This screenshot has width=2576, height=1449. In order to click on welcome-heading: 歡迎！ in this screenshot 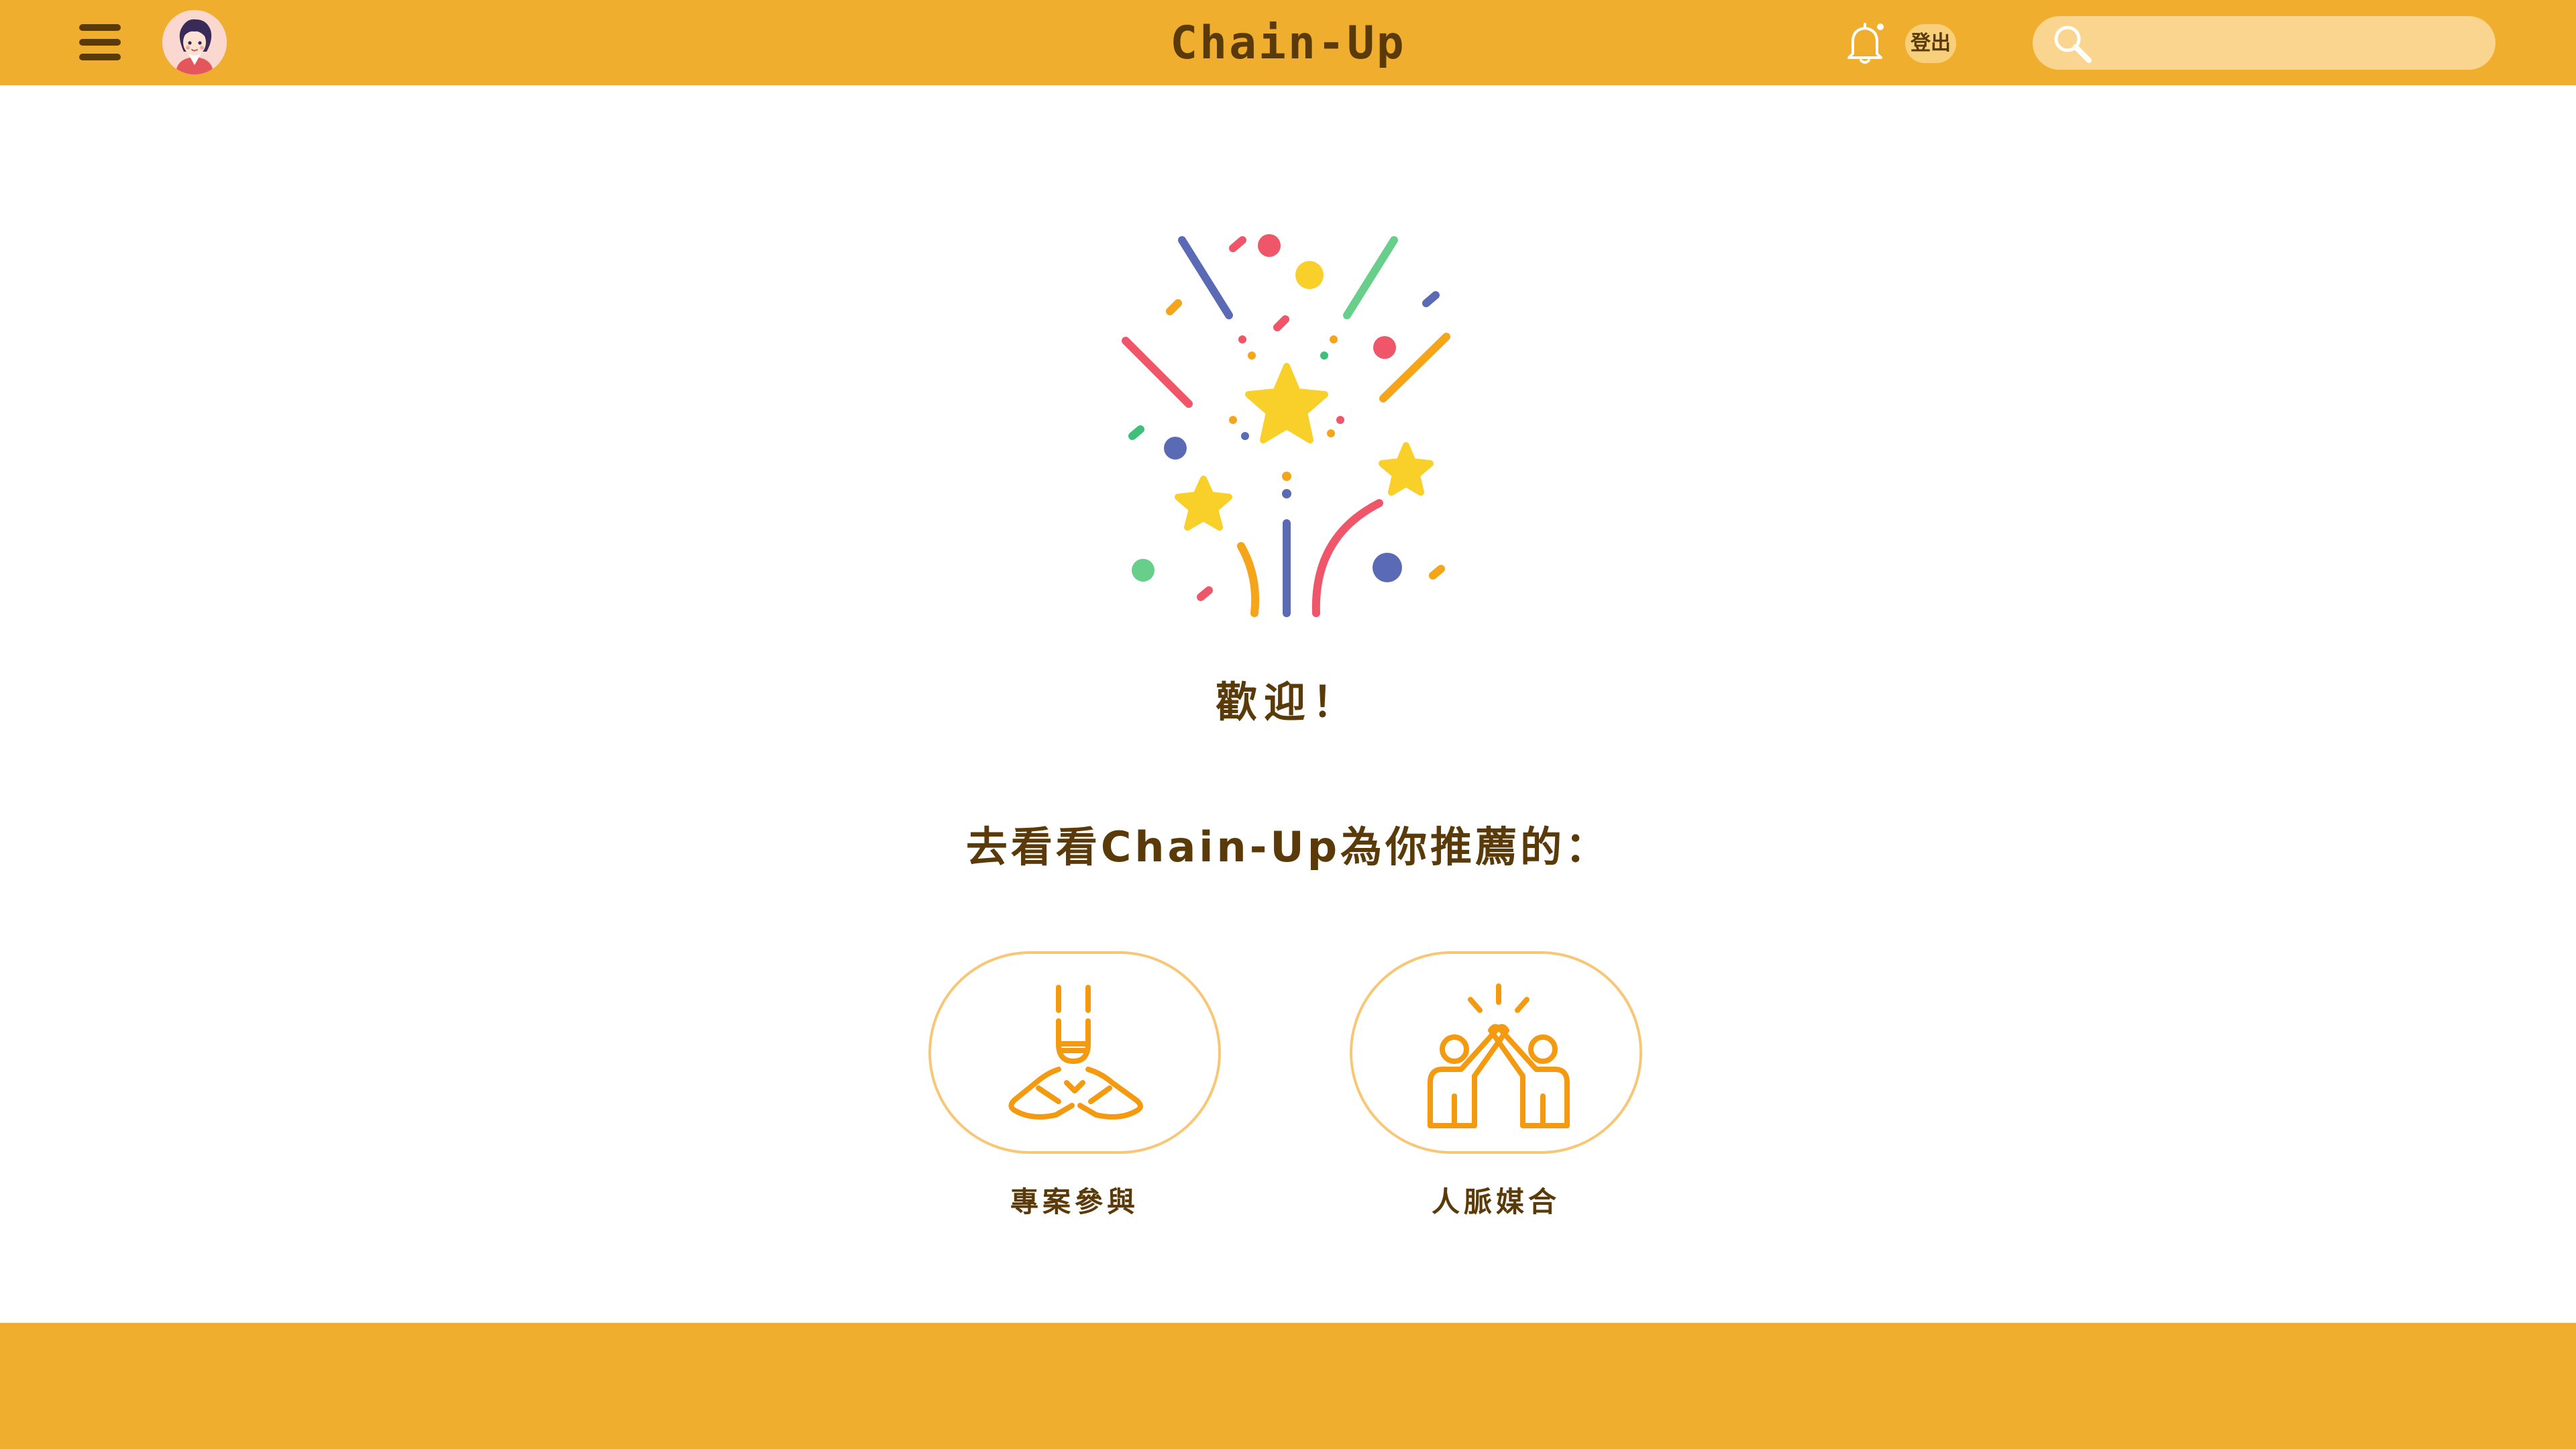, I will do `click(1287, 702)`.